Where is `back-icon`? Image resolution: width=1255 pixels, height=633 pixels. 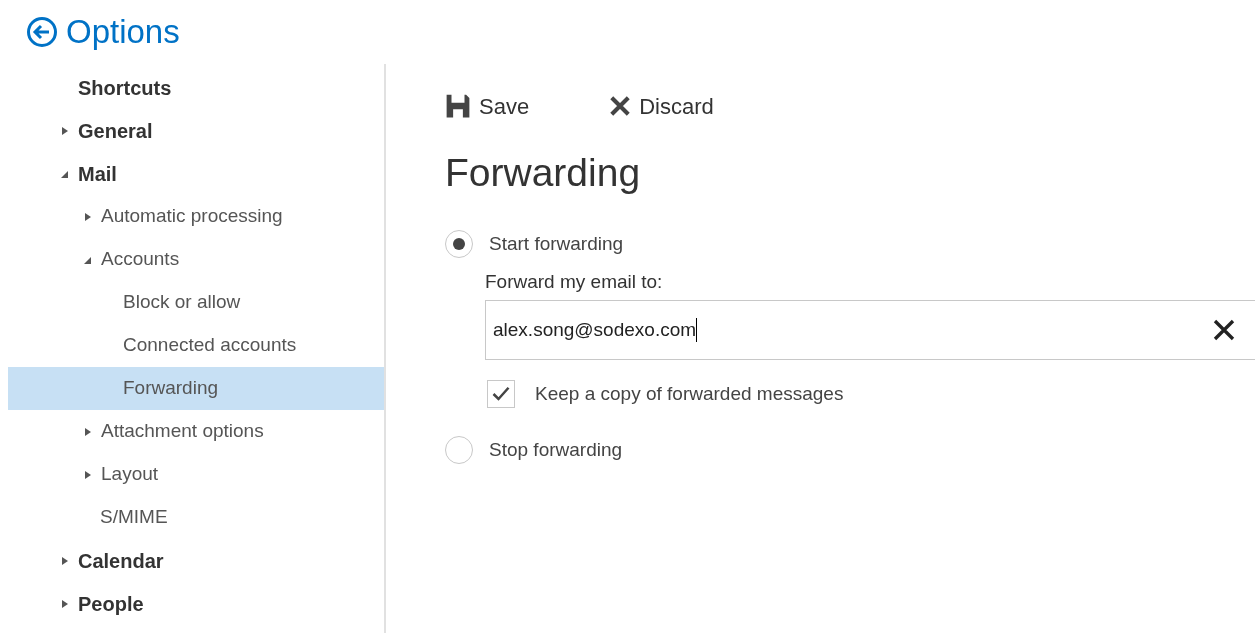
back-icon is located at coordinates (42, 32).